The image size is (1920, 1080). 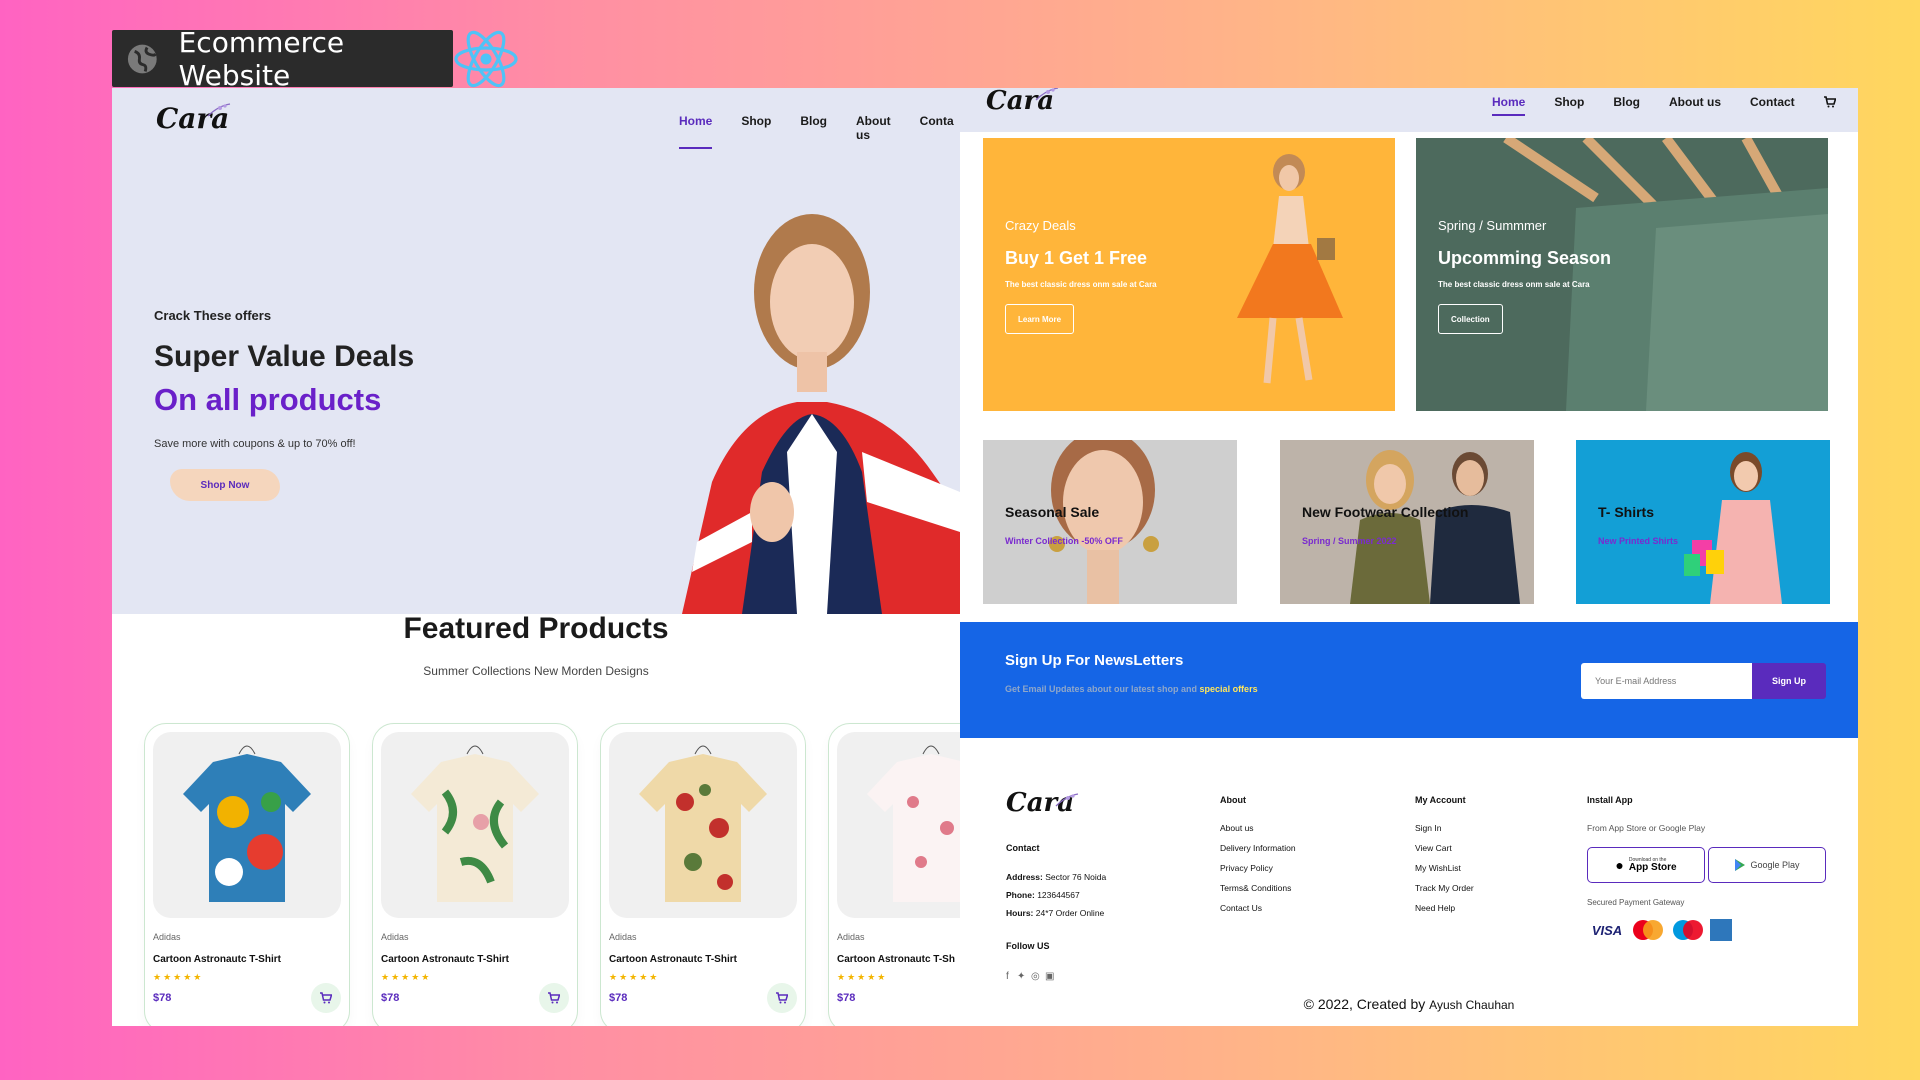 What do you see at coordinates (1237, 828) in the screenshot?
I see `footer-link-about: About us` at bounding box center [1237, 828].